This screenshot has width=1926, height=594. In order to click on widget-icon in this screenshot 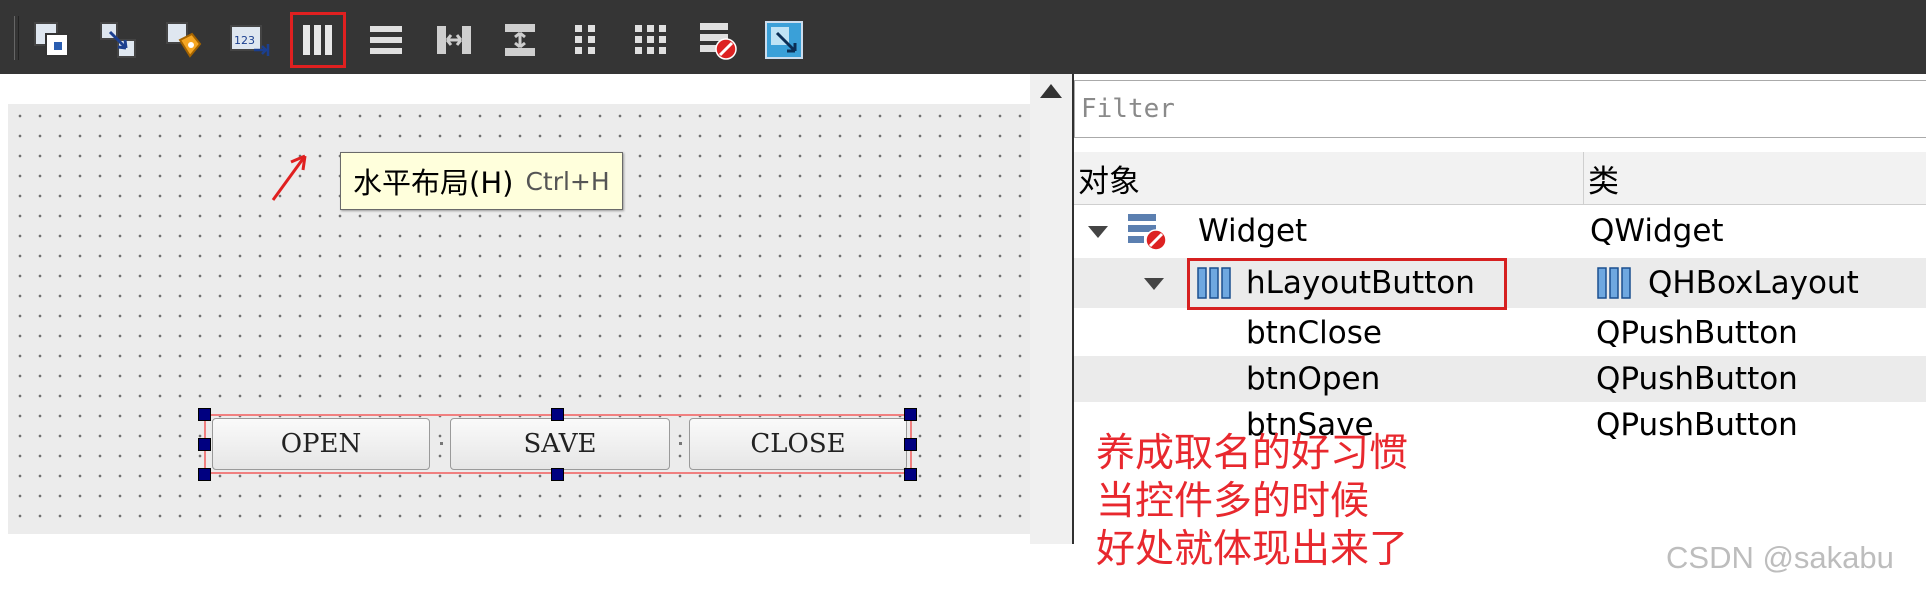, I will do `click(1149, 231)`.